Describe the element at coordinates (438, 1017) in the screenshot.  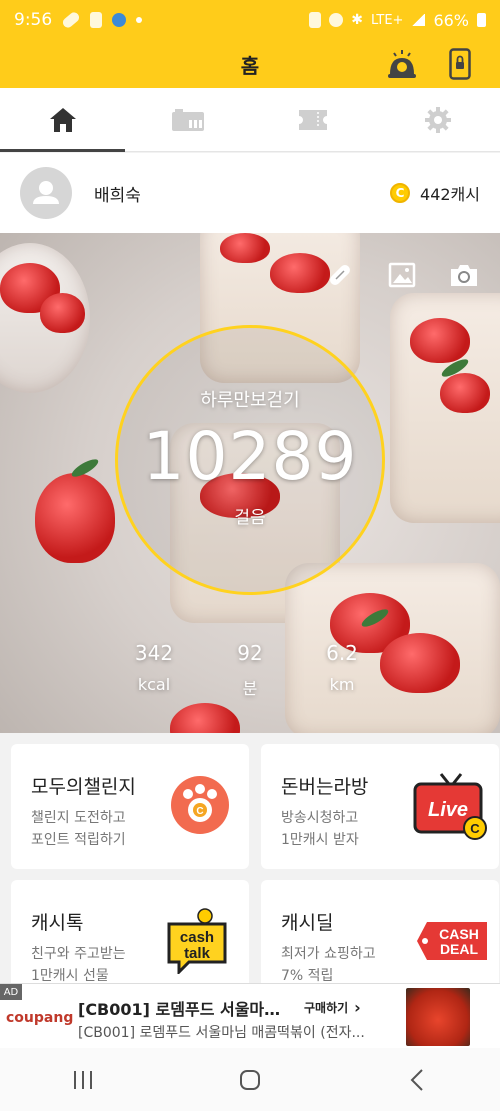
I see `ad-product-image` at that location.